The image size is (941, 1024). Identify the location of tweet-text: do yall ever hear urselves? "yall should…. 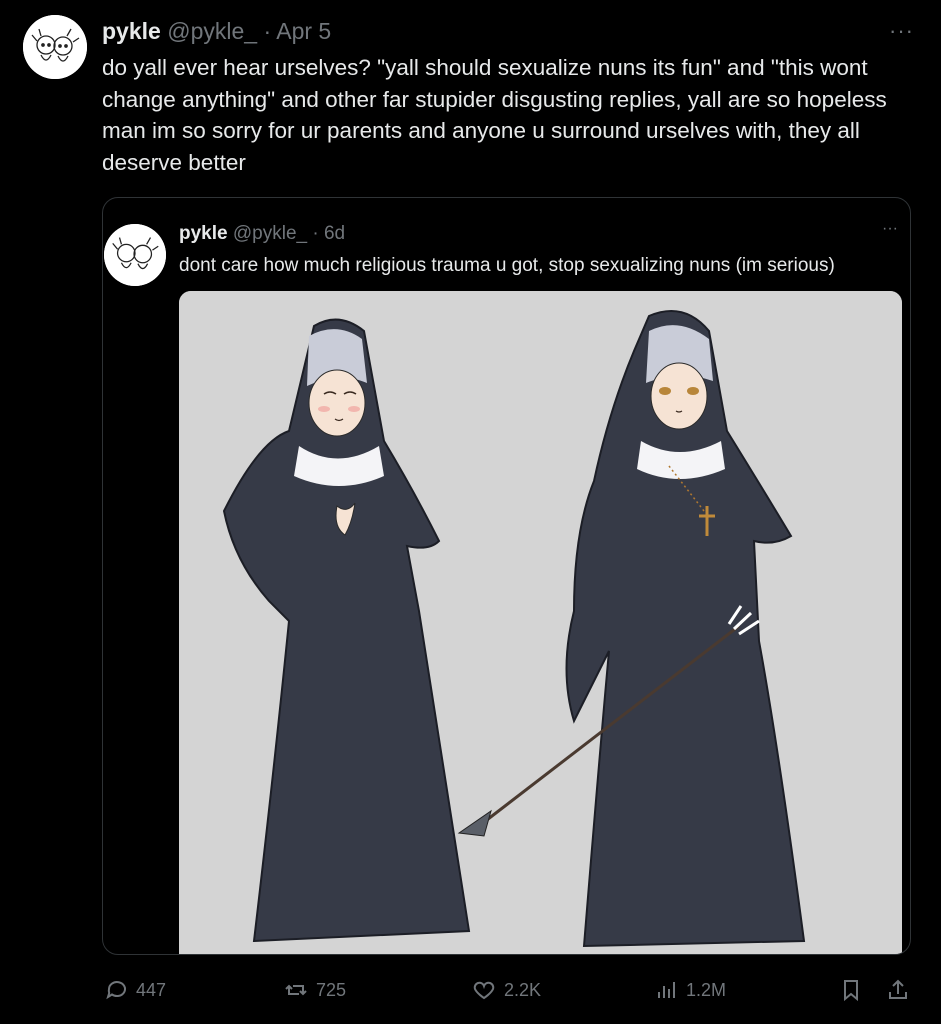
(494, 115).